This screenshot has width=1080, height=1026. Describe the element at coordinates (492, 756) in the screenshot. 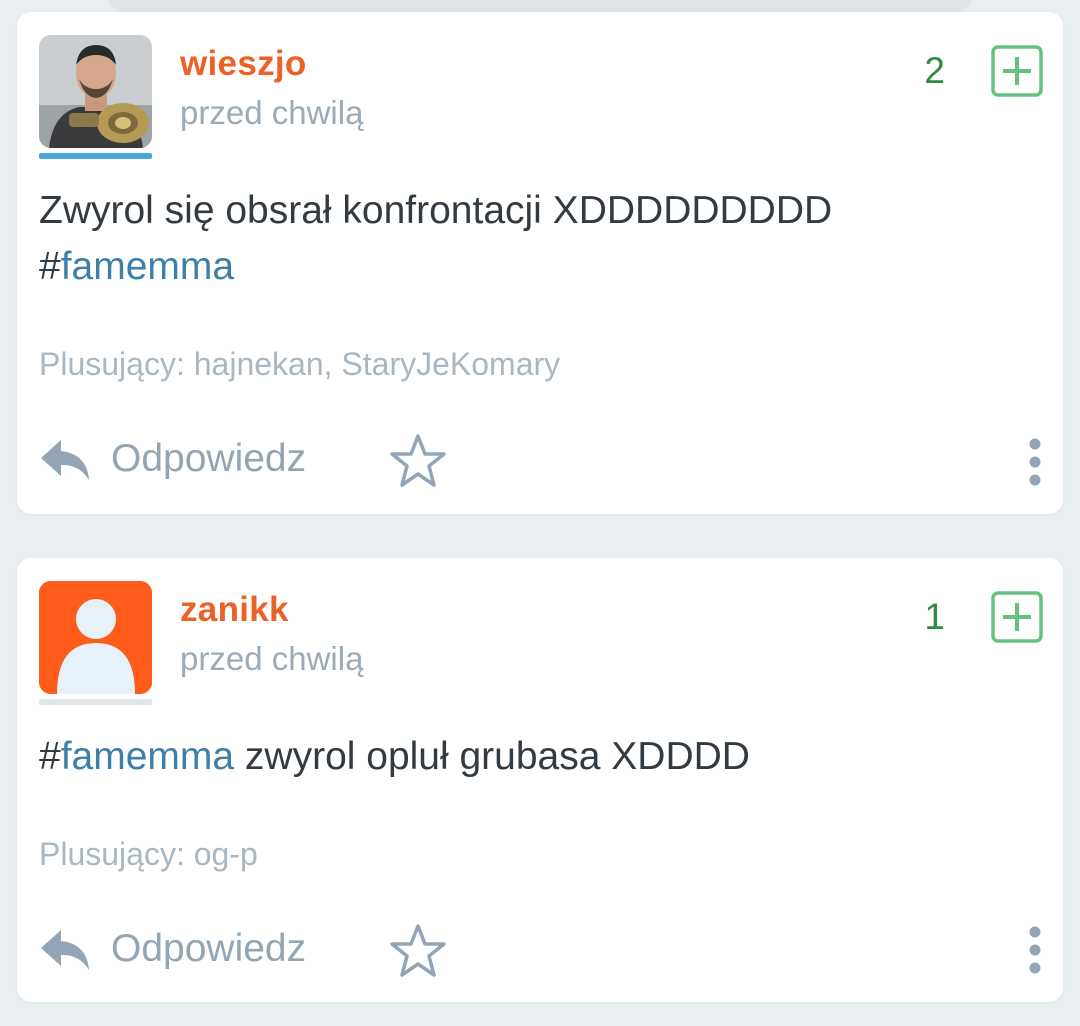

I see `entry-text: zwyrol opluł grubasa XDDDD` at that location.